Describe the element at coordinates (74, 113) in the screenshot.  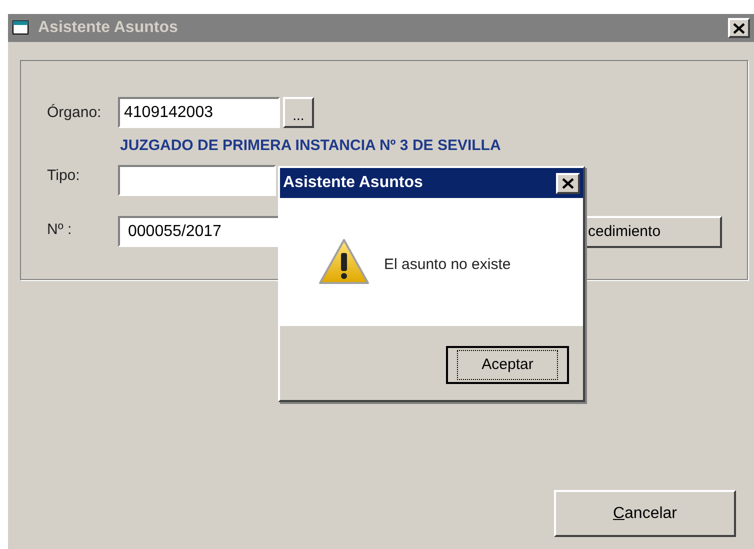
I see `field-label: Órgano:` at that location.